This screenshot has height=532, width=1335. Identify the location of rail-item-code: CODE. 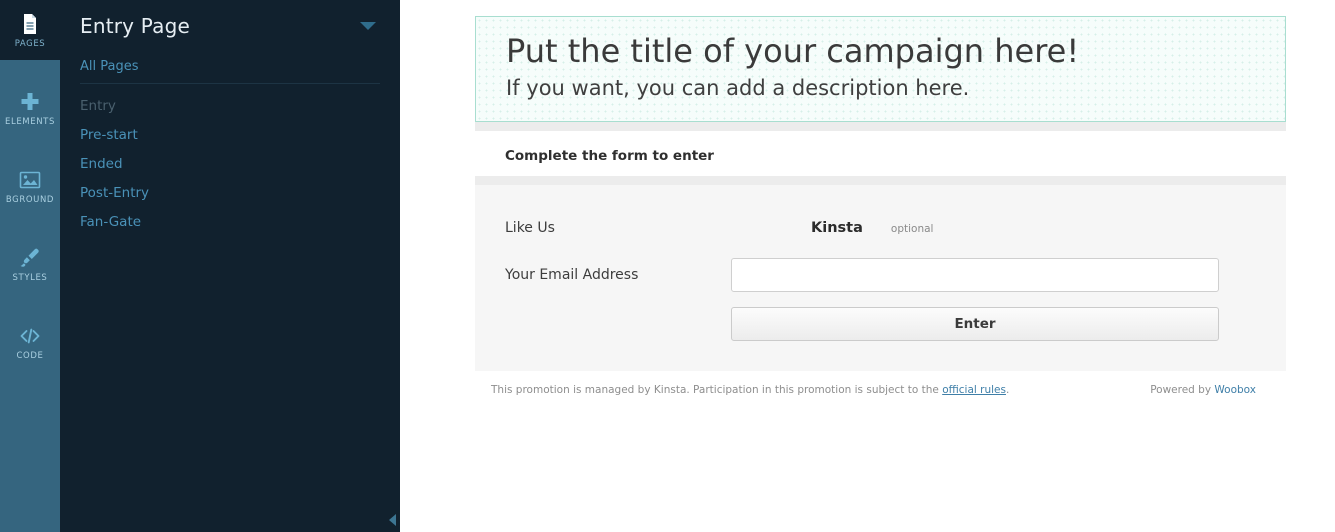
(30, 342).